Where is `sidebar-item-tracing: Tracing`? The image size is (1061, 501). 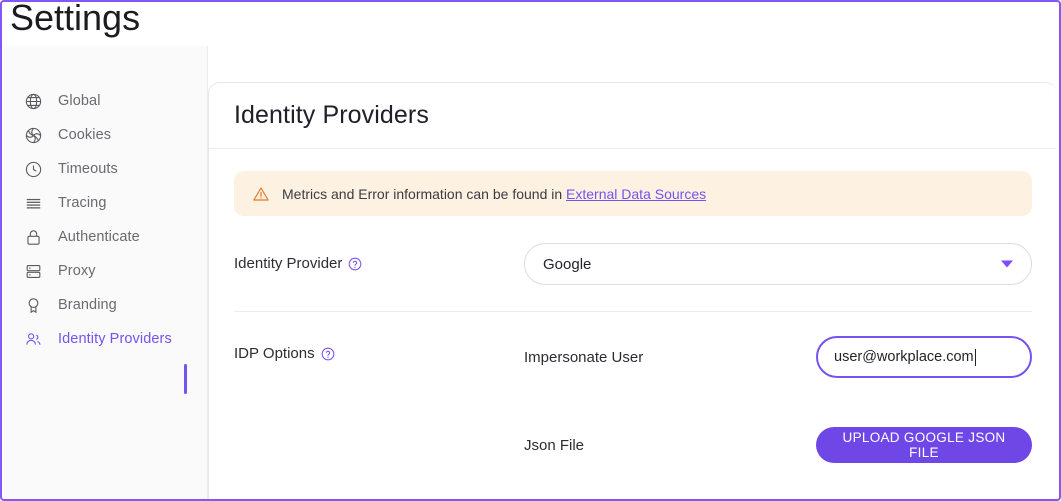 sidebar-item-tracing: Tracing is located at coordinates (105, 203).